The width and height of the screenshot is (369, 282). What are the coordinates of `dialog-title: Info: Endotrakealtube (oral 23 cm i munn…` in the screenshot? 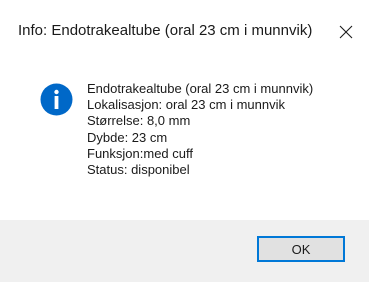 It's located at (165, 30).